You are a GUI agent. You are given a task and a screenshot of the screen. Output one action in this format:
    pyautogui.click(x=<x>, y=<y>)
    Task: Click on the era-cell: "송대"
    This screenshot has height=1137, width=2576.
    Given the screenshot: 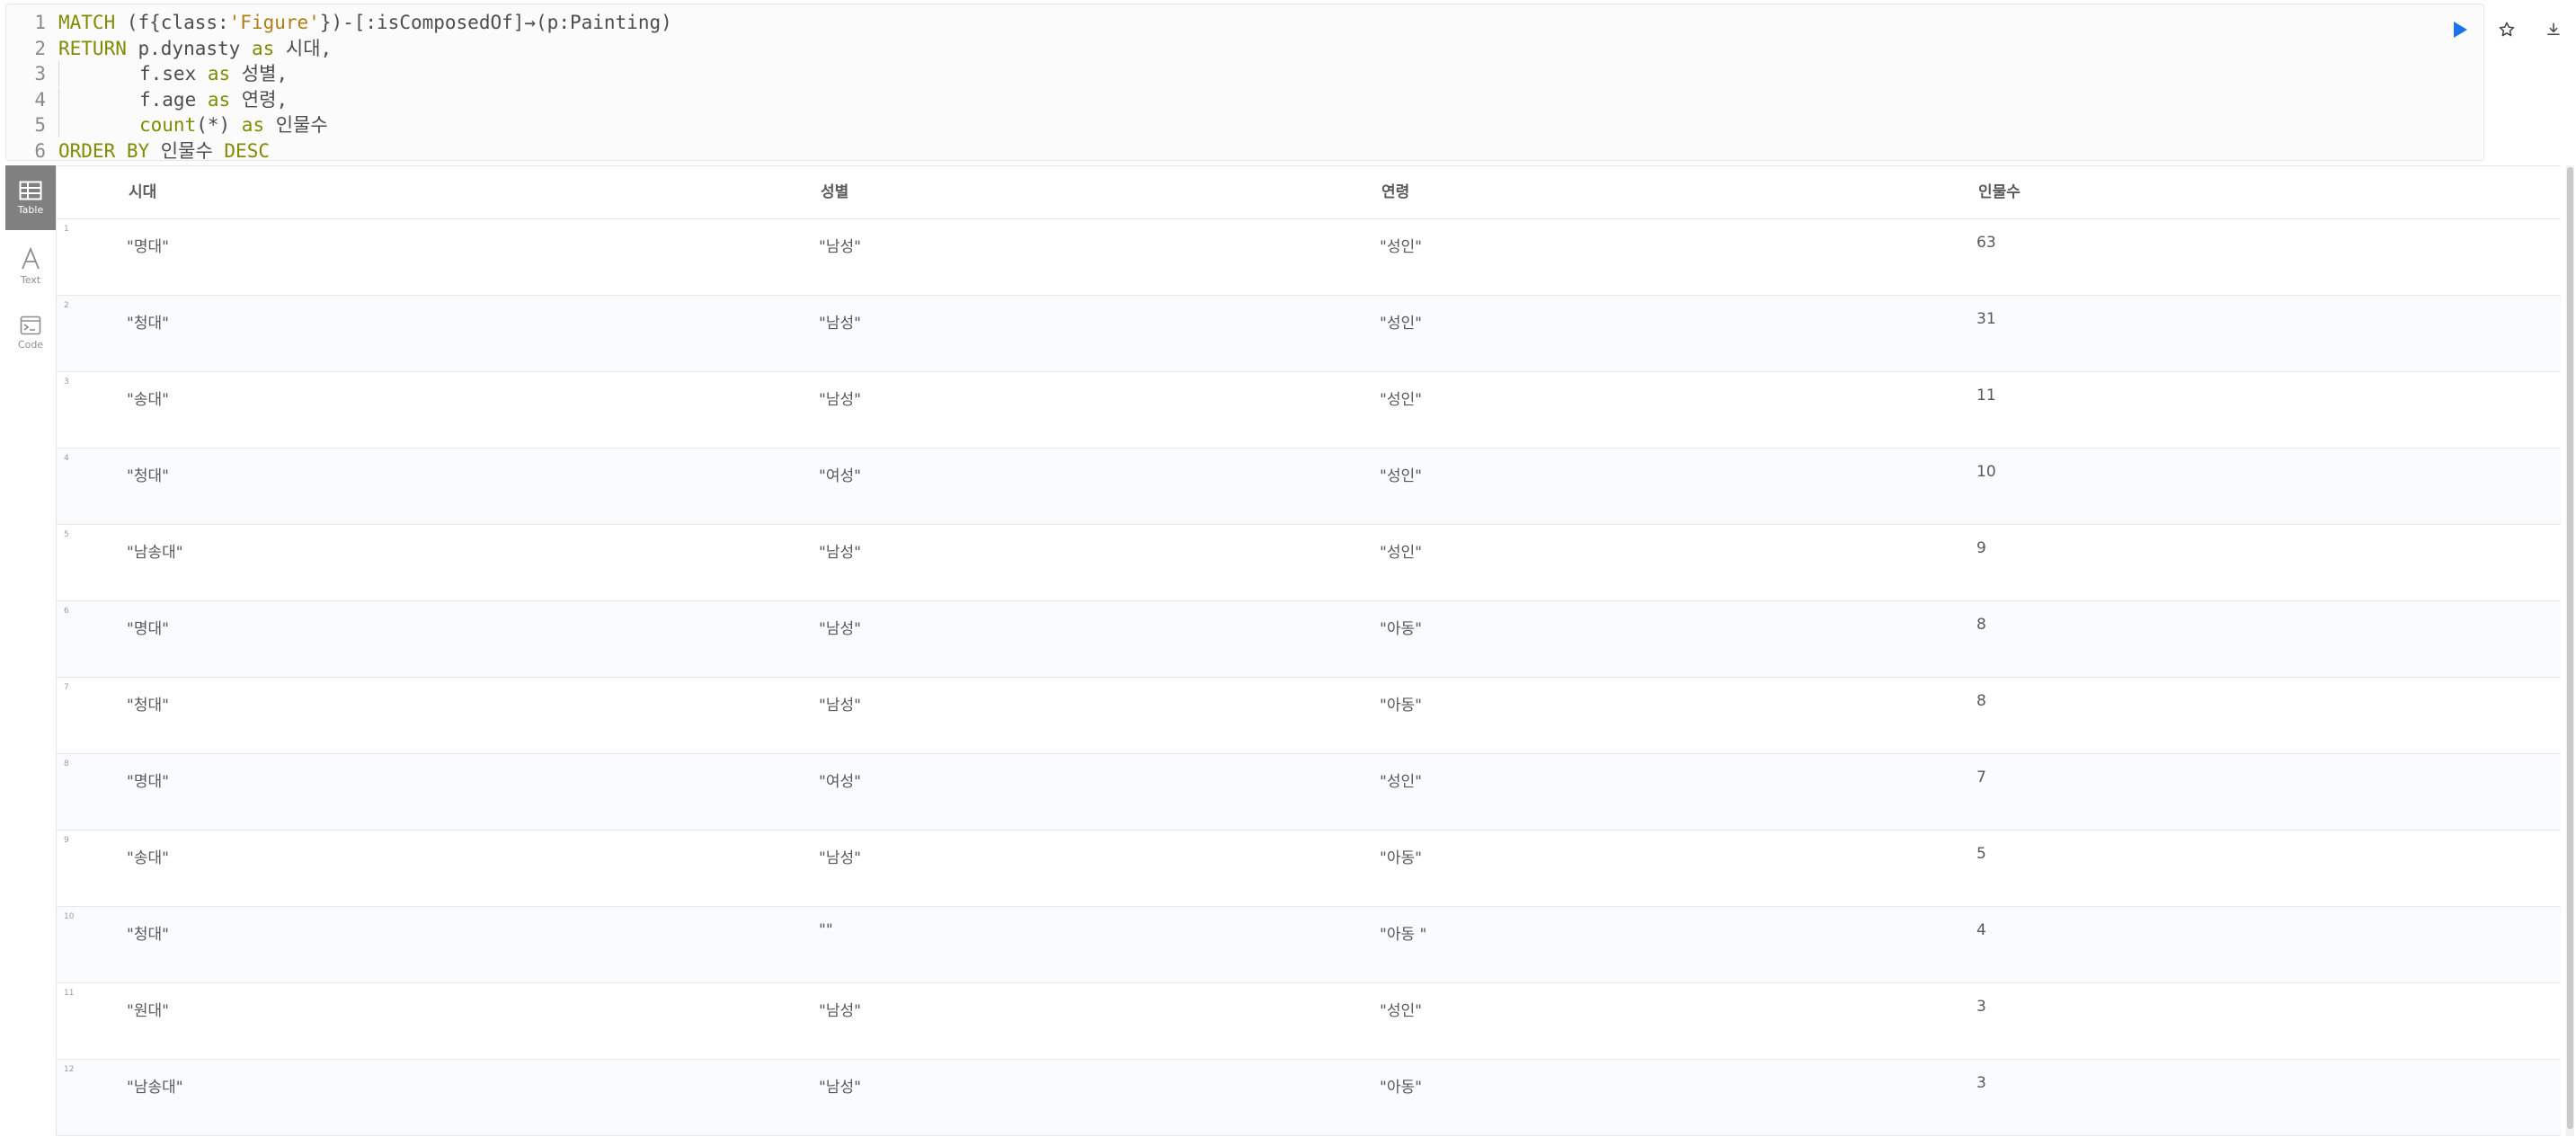 What is the action you would take?
    pyautogui.click(x=148, y=858)
    